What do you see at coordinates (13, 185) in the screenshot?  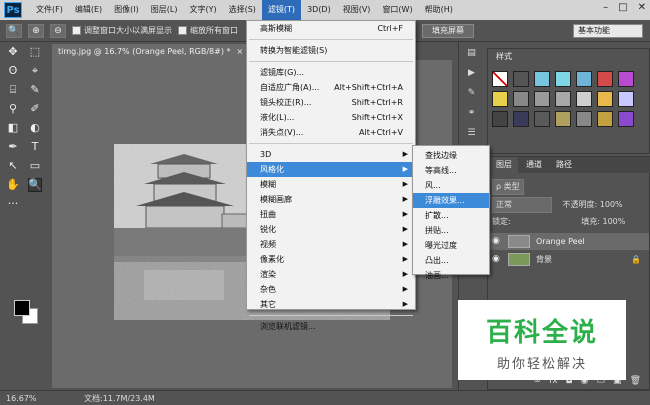 I see `tool-icon: ✋` at bounding box center [13, 185].